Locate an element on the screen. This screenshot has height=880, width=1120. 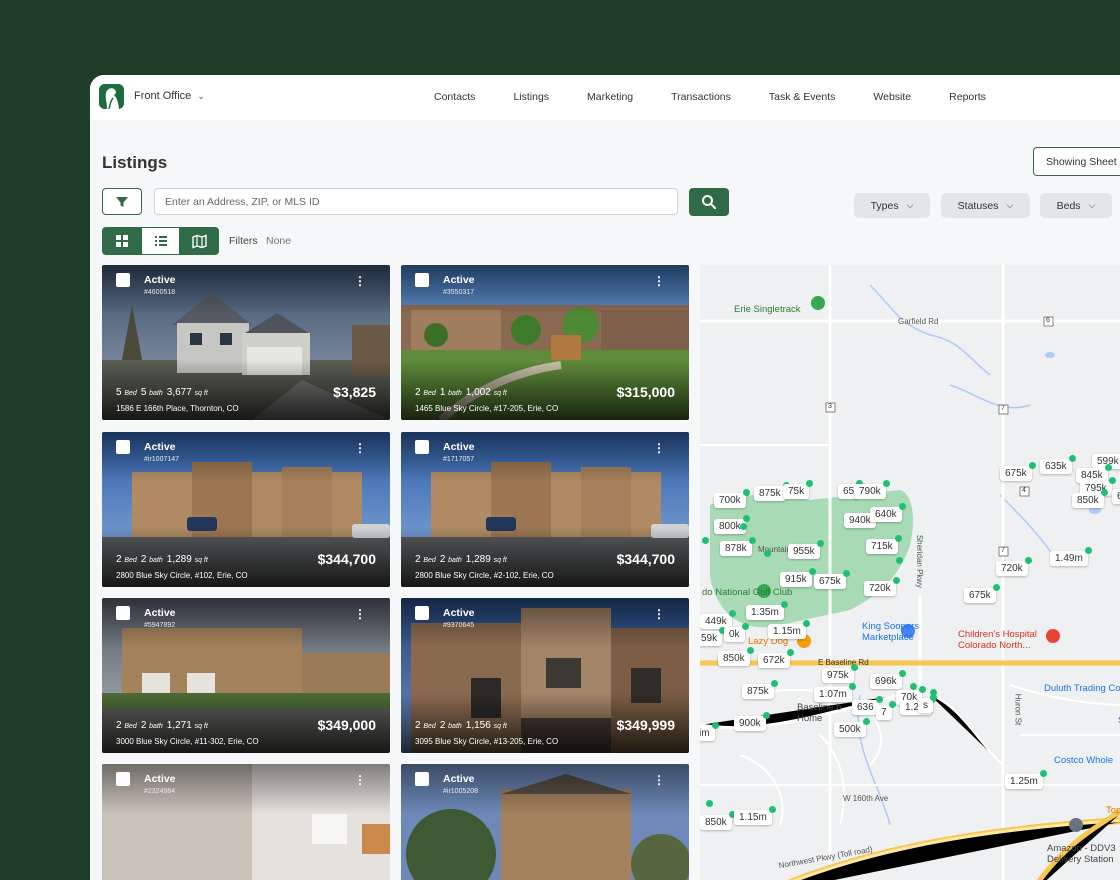
price-marker: 59k is located at coordinates (713, 636).